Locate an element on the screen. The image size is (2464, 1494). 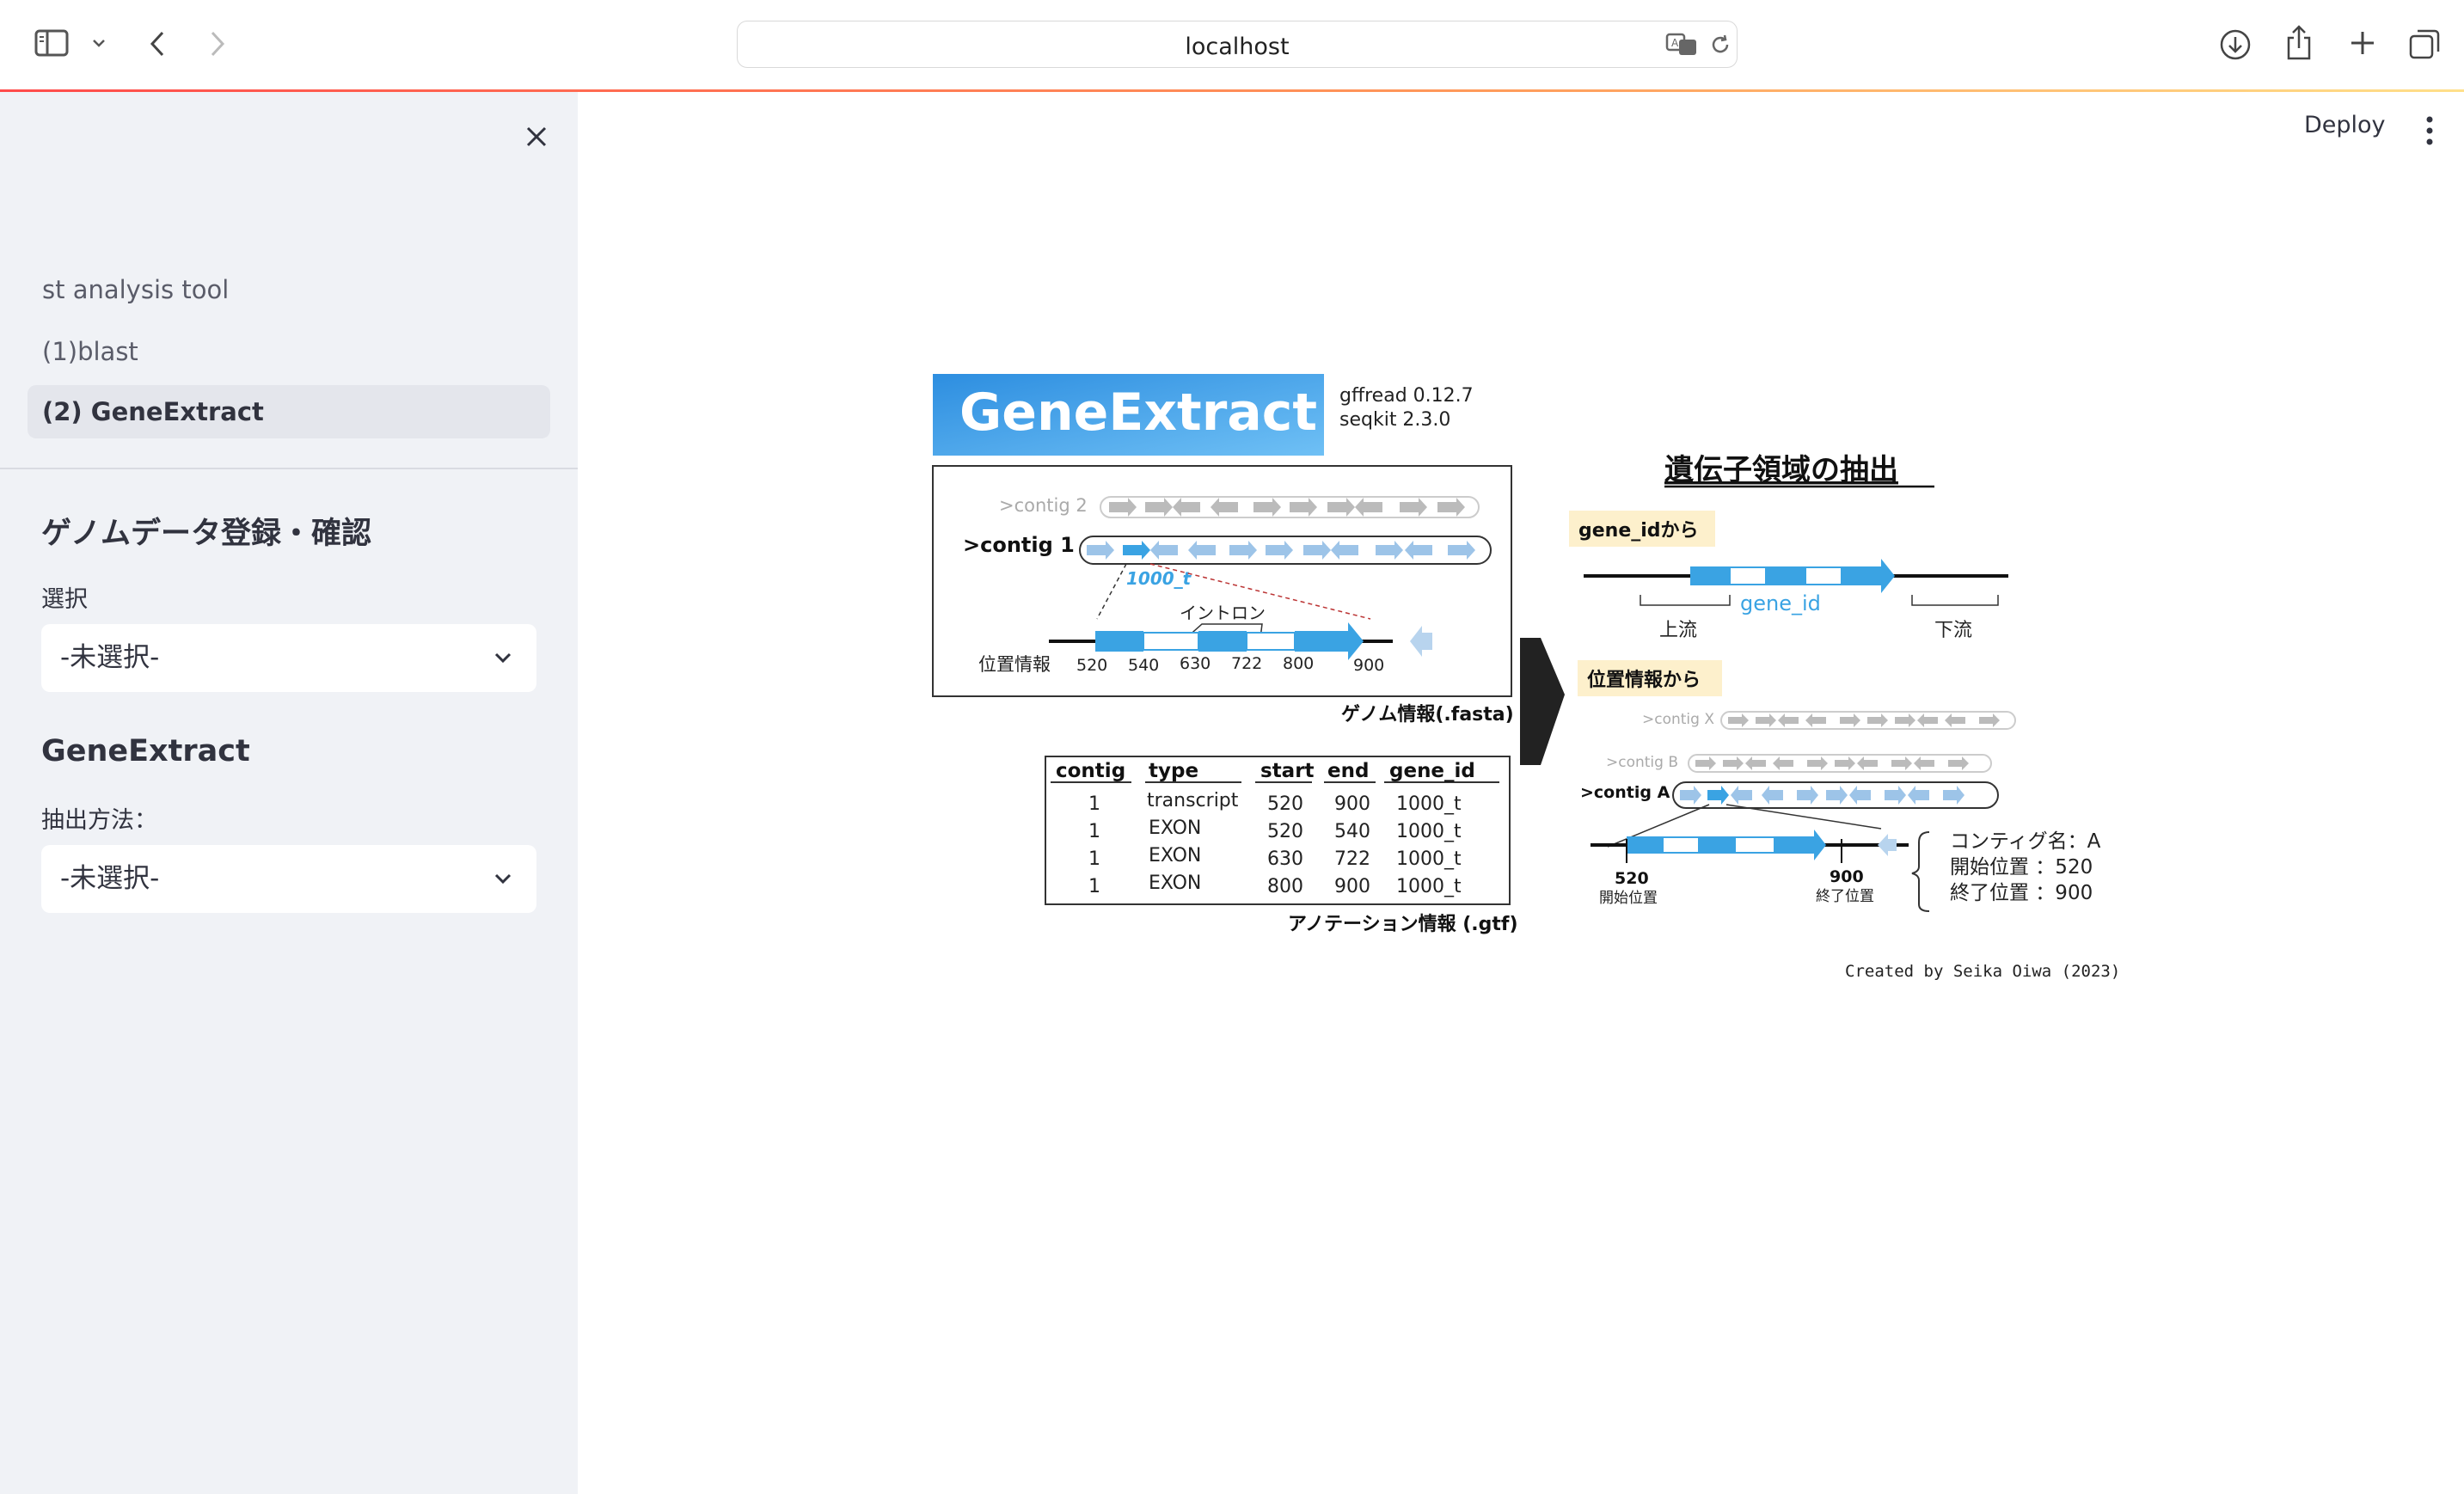
col-header-gene-id: gene_id is located at coordinates (1432, 771).